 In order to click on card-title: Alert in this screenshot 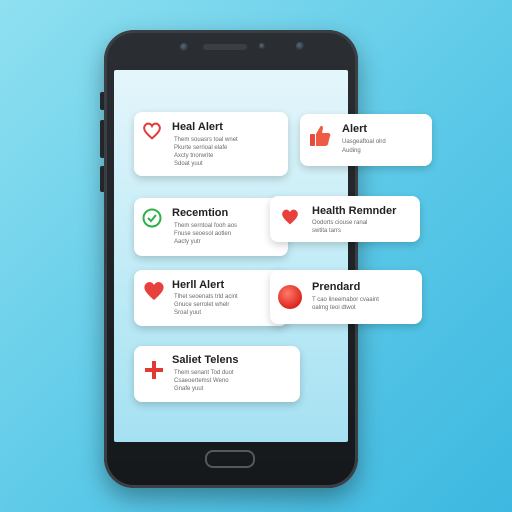, I will do `click(355, 129)`.